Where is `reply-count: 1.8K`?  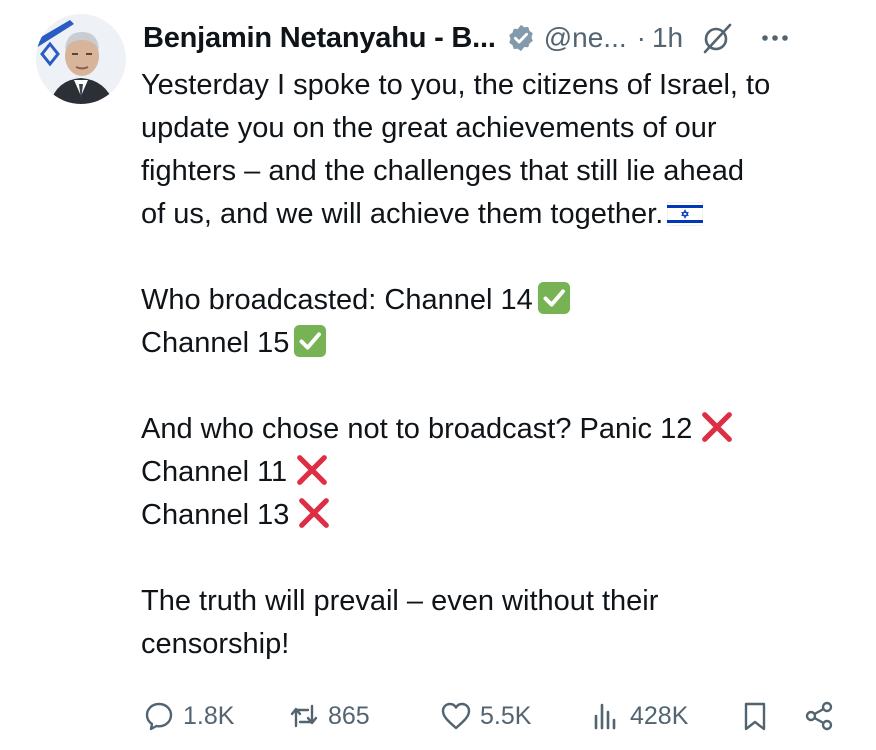
reply-count: 1.8K is located at coordinates (209, 715).